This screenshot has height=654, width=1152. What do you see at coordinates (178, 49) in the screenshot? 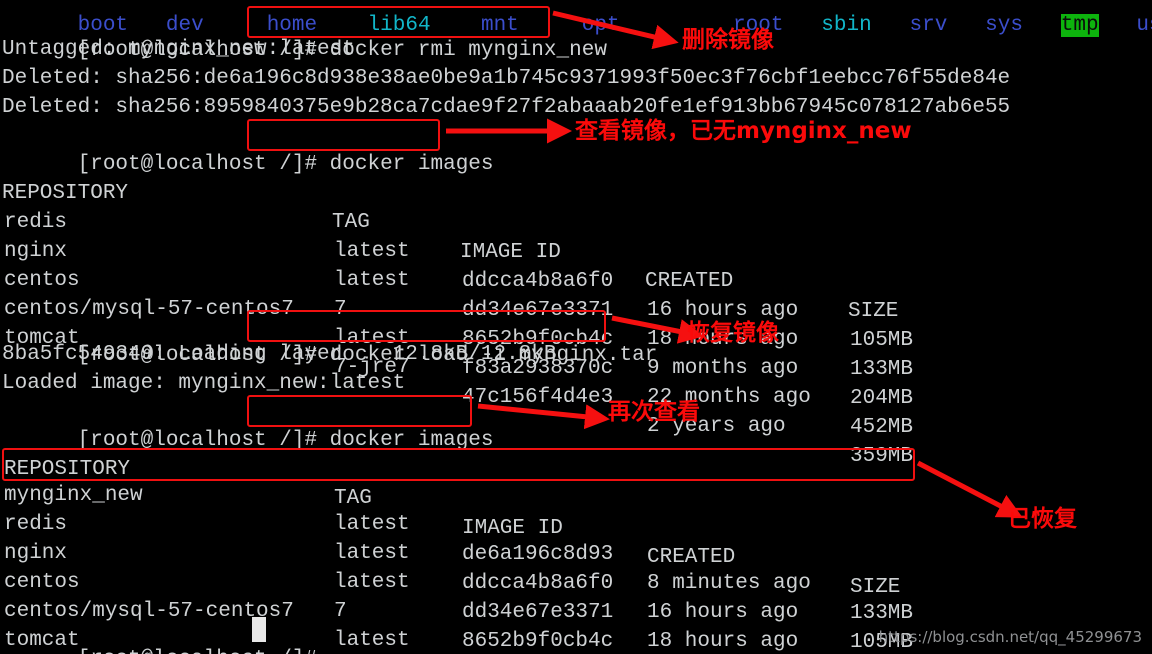
I see `output-untagged: Untagged: mynginx_new:latest` at bounding box center [178, 49].